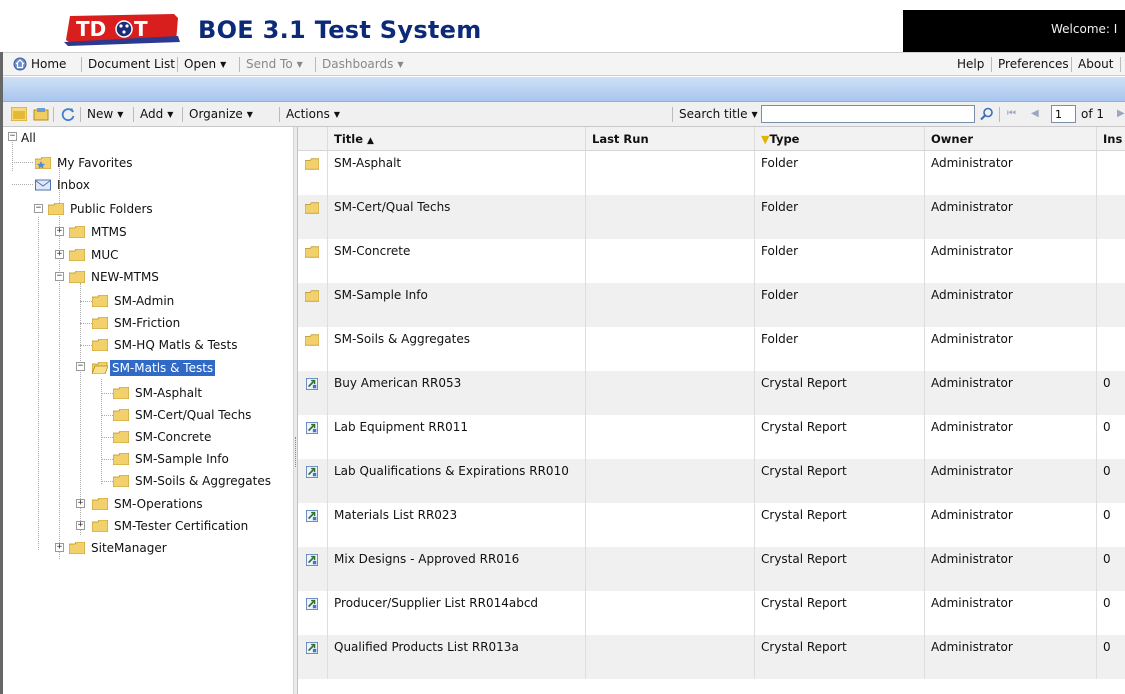 Image resolution: width=1125 pixels, height=694 pixels. What do you see at coordinates (868, 114) in the screenshot?
I see `search-input` at bounding box center [868, 114].